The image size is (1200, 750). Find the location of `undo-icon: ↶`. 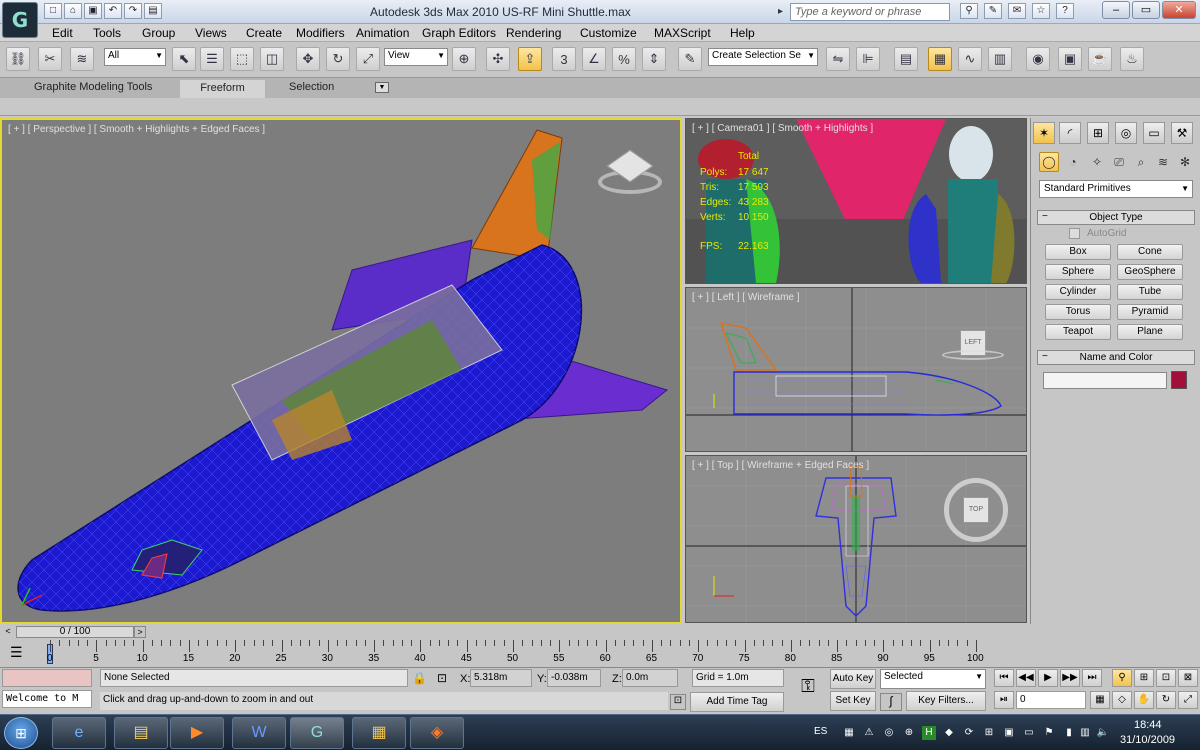

undo-icon: ↶ is located at coordinates (113, 11).